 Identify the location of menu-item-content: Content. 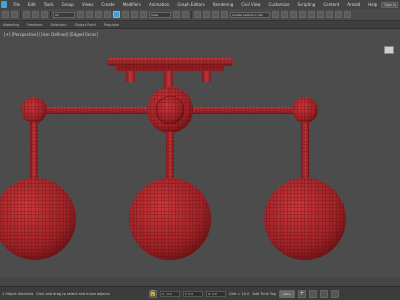
(331, 4).